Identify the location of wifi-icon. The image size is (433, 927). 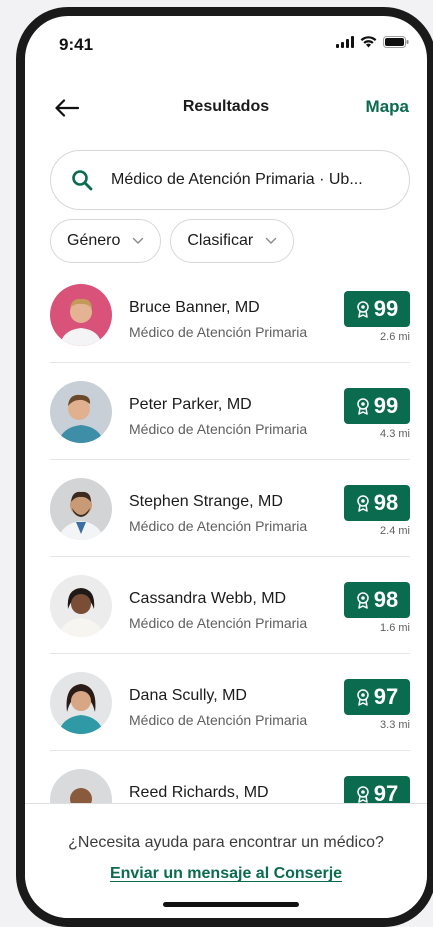
(368, 42).